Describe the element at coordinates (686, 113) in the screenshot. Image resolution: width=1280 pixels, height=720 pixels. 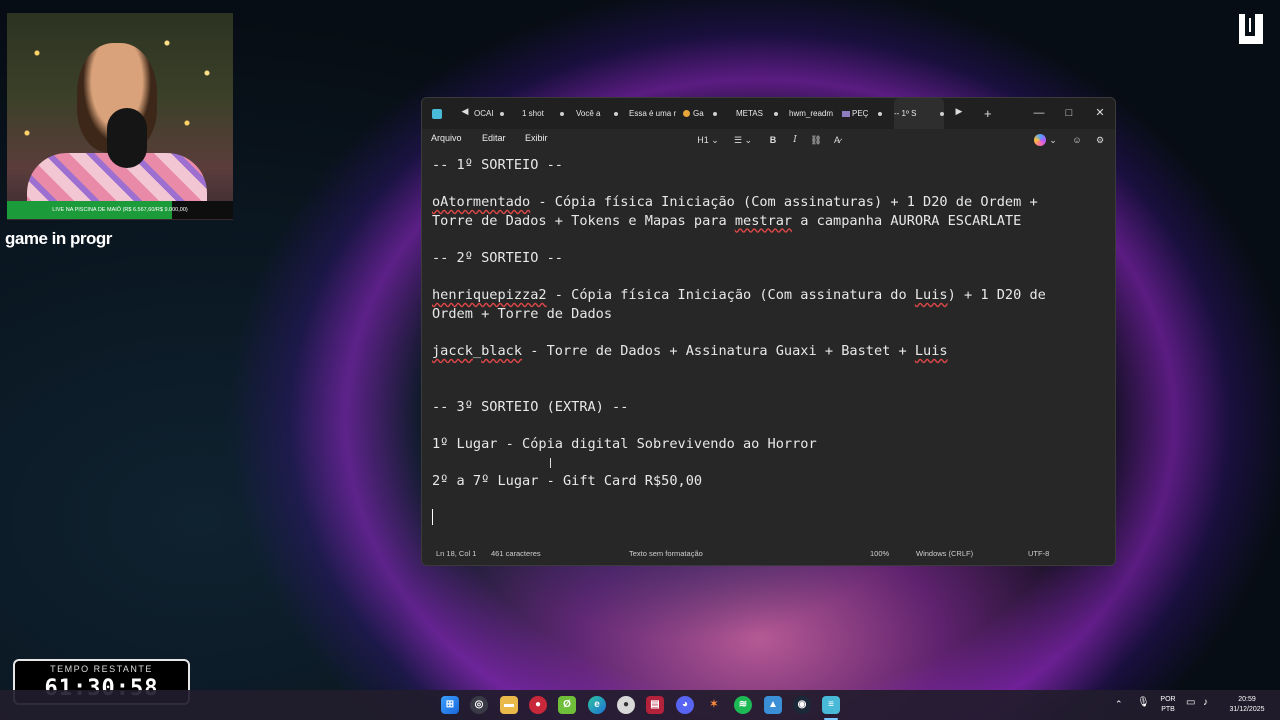
I see `tab-emoji-icon` at that location.